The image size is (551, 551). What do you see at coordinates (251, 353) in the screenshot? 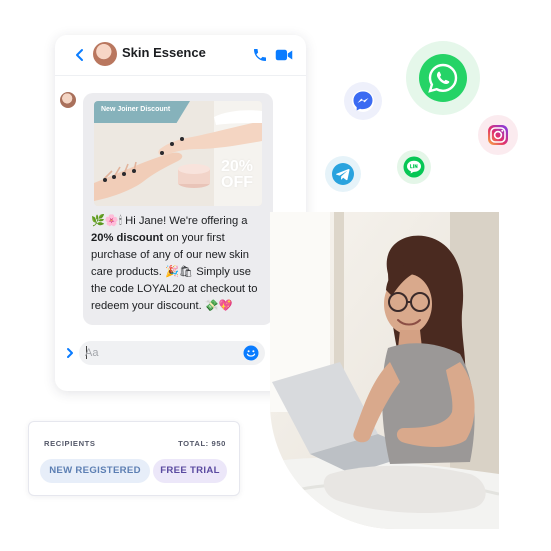
I see `emoji-icon` at bounding box center [251, 353].